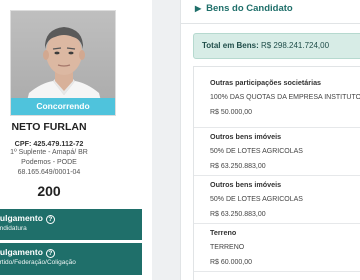 The image size is (360, 280). I want to click on judgement-partido-box: o julgamento? artido/Federação/Coligação, so click(71, 259).